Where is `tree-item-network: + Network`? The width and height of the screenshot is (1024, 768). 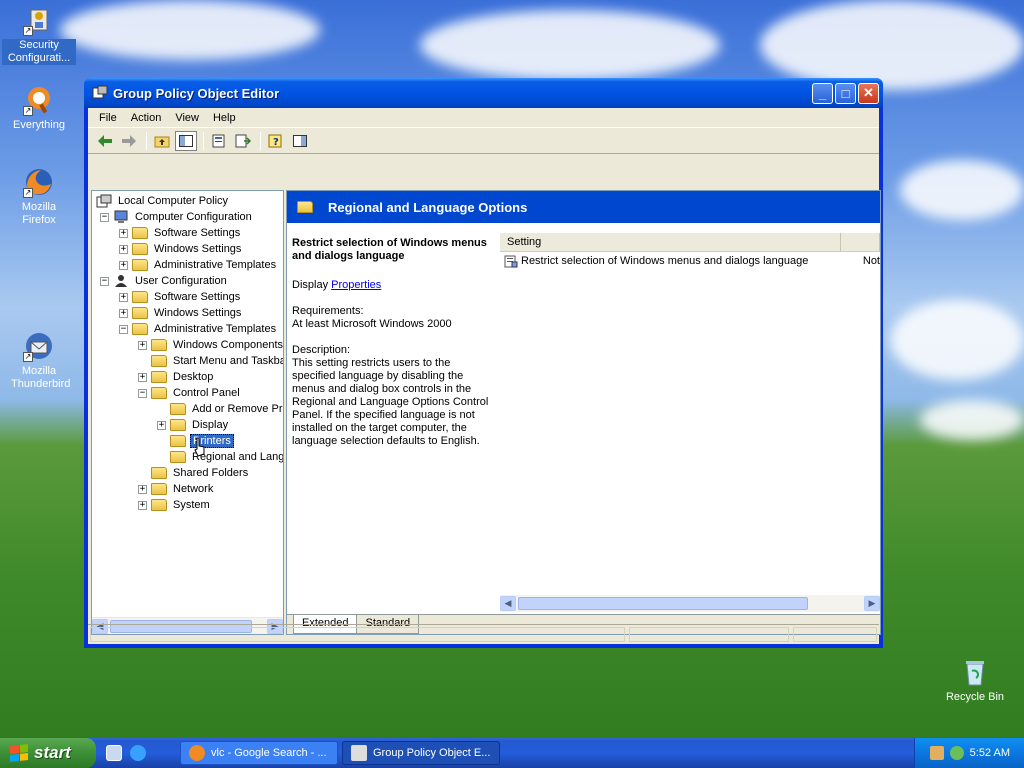 tree-item-network: + Network is located at coordinates (176, 489).